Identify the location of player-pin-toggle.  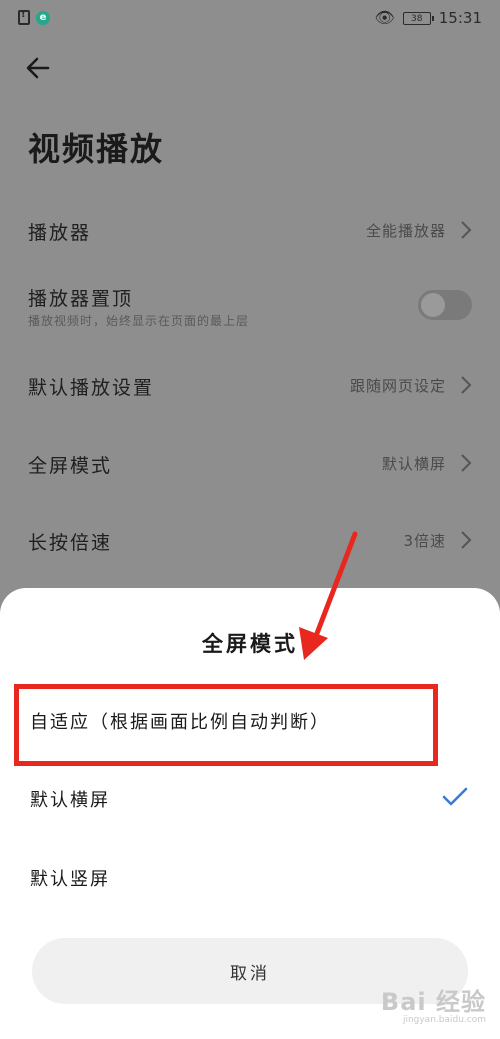
(445, 305).